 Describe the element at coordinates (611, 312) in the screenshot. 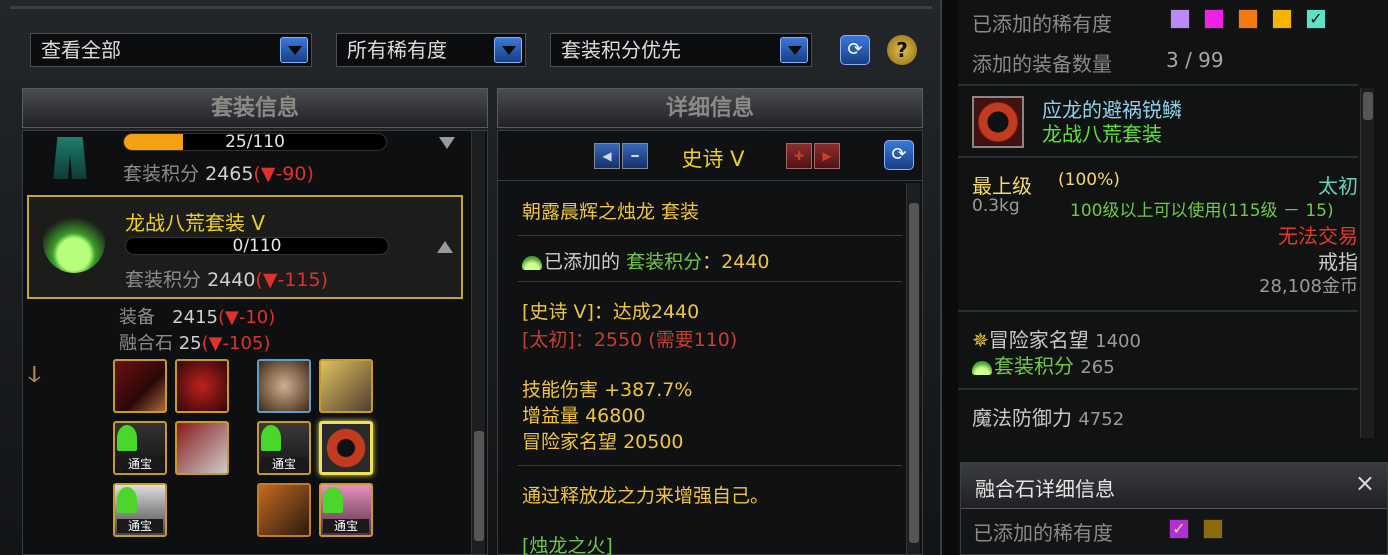

I see `epic-tier-line: [史诗 Ⅴ]：达成2440` at that location.